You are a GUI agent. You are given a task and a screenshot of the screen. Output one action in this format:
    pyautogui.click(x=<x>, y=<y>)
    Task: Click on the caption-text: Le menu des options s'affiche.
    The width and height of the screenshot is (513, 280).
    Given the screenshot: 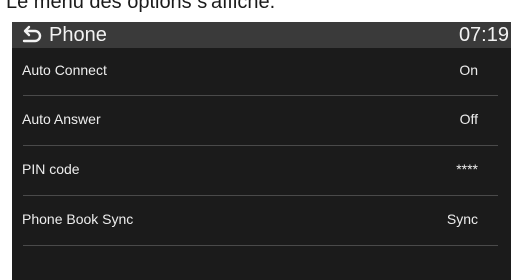 What is the action you would take?
    pyautogui.click(x=141, y=6)
    